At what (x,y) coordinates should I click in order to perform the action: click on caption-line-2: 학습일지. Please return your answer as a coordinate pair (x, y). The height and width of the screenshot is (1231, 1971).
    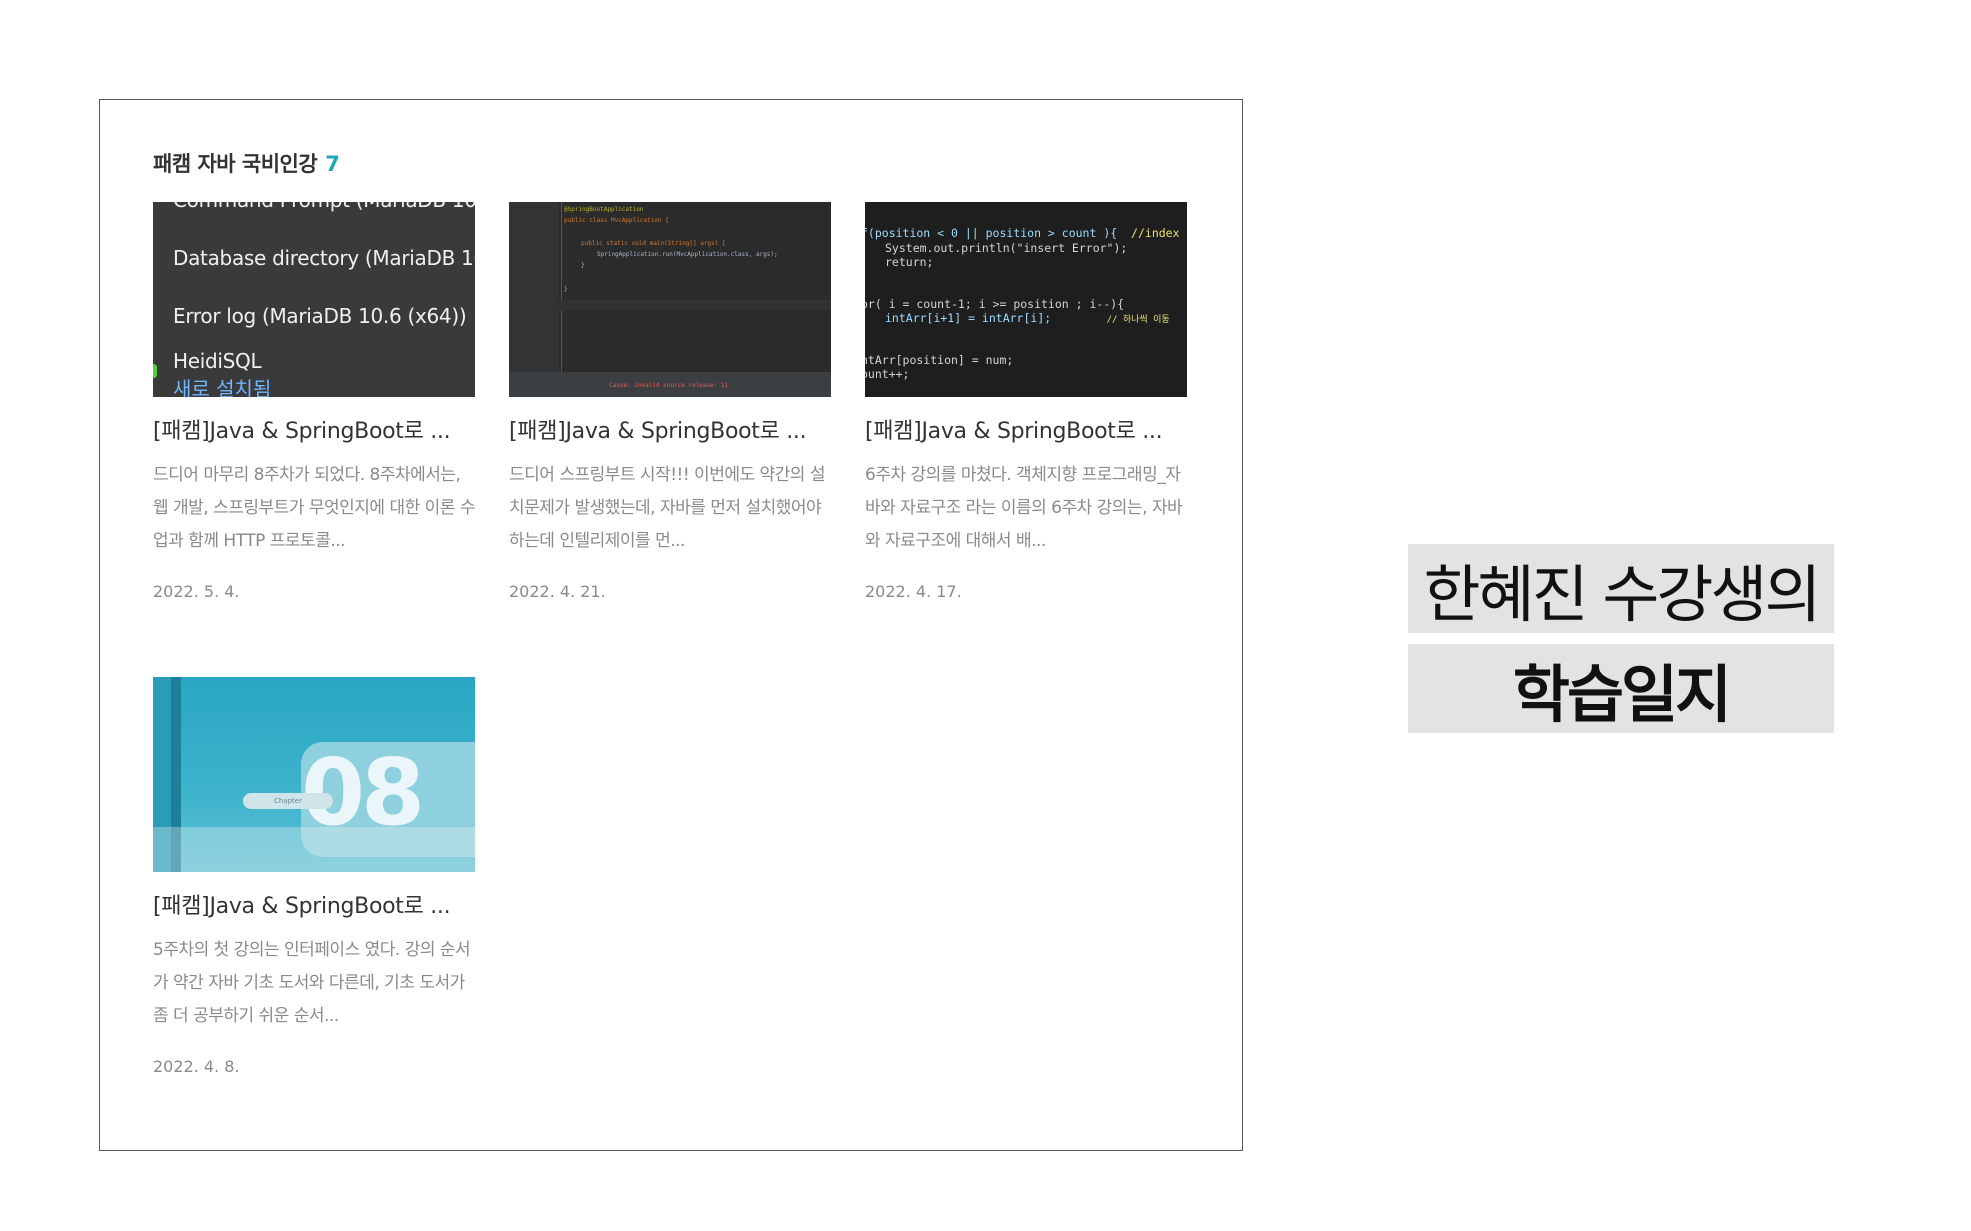
    Looking at the image, I should click on (1621, 688).